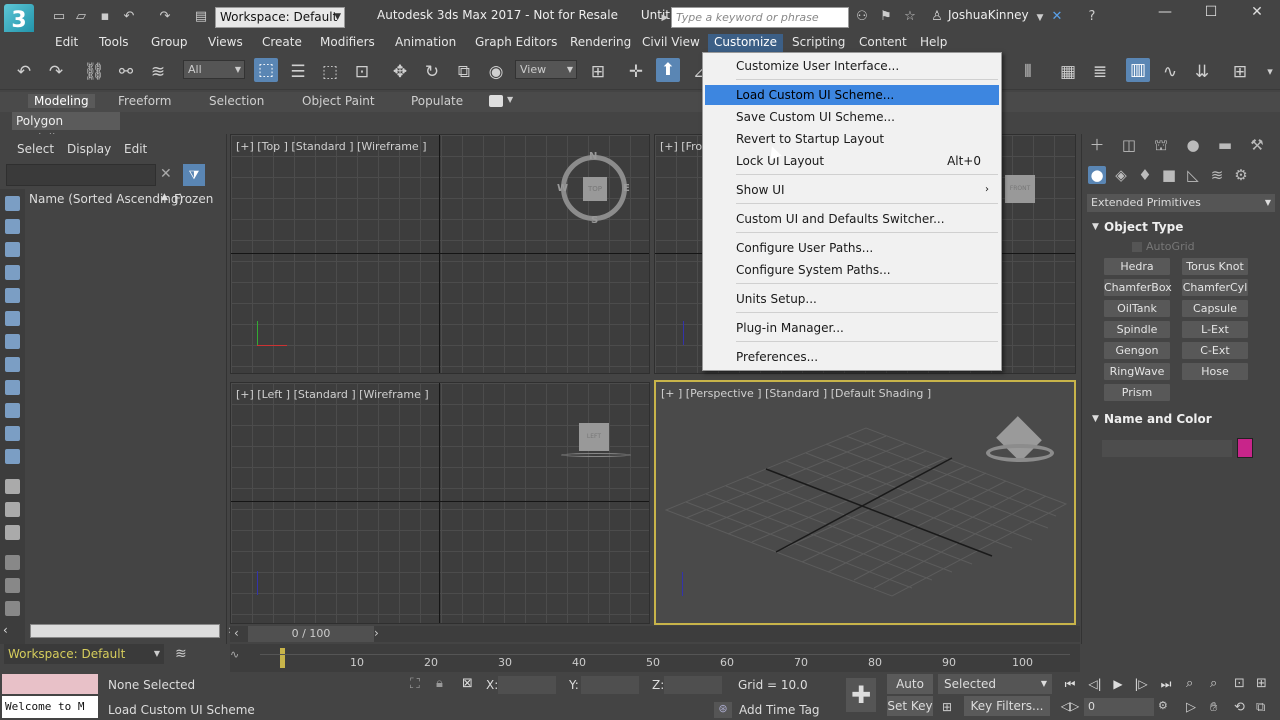  What do you see at coordinates (818, 43) in the screenshot?
I see `menu-scripting: Scripting` at bounding box center [818, 43].